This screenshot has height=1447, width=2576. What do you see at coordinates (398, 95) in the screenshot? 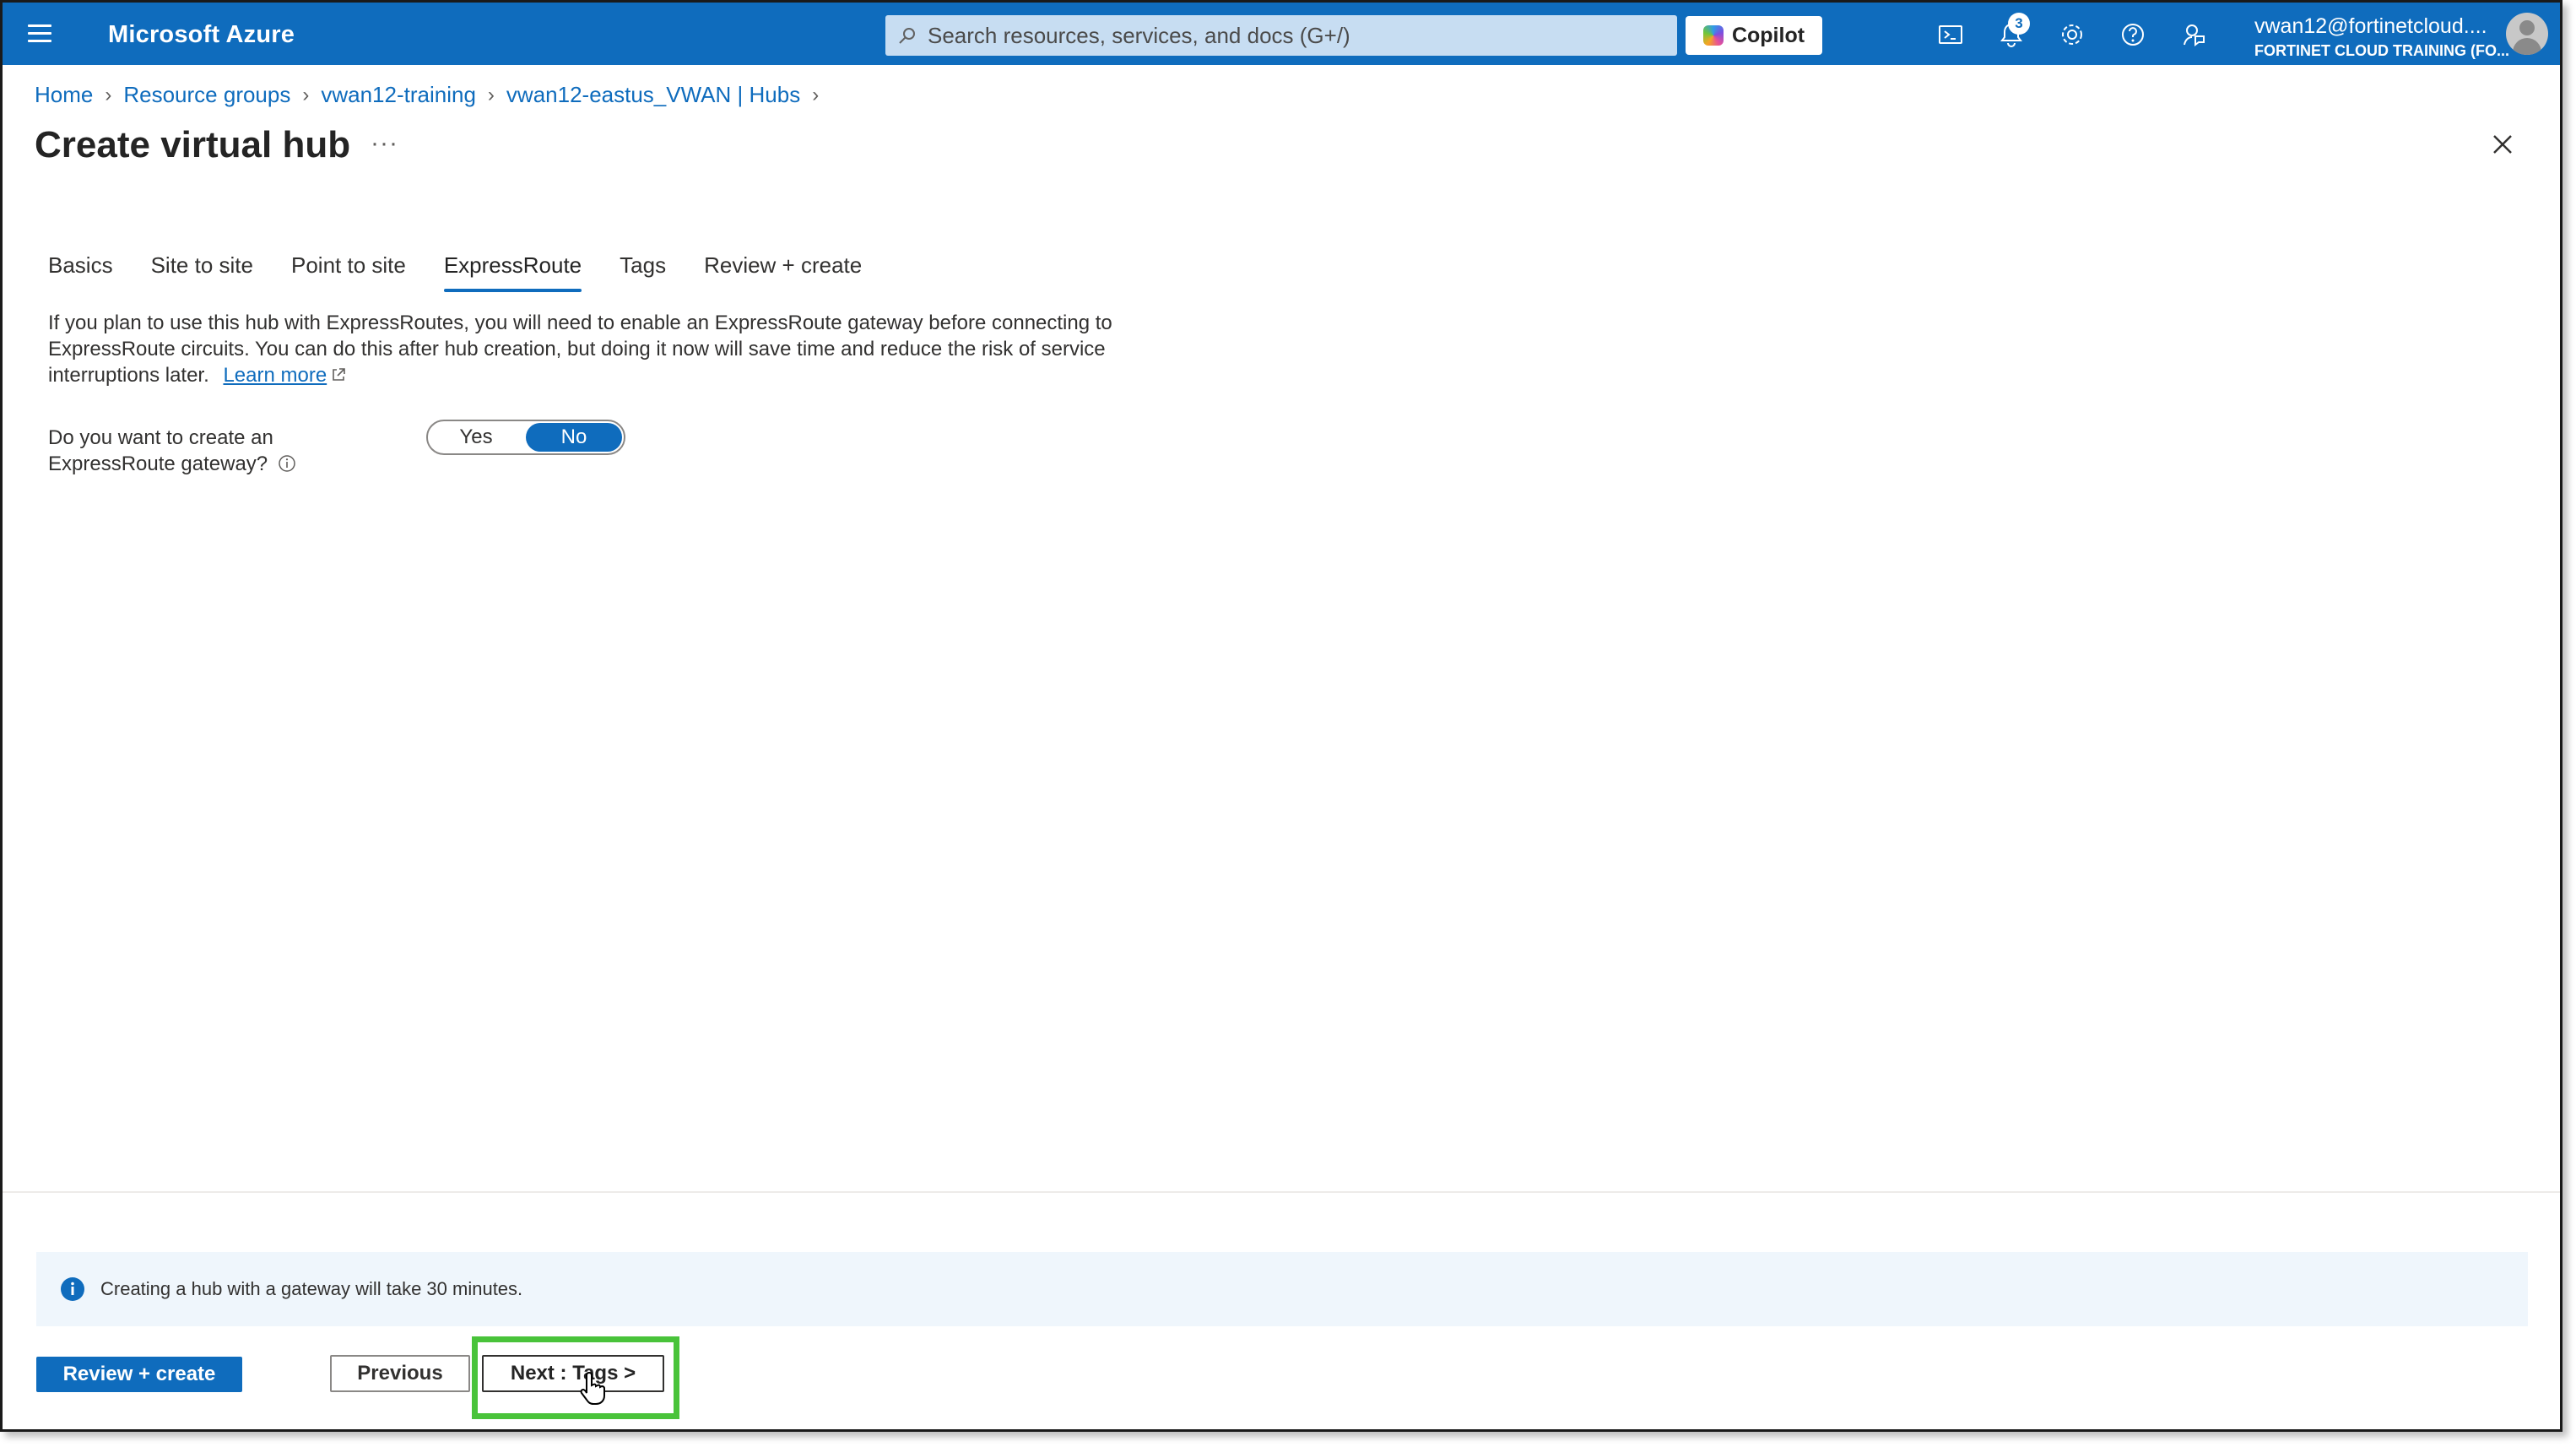
I see `breadcrumb-resource-group: vwan12-training` at bounding box center [398, 95].